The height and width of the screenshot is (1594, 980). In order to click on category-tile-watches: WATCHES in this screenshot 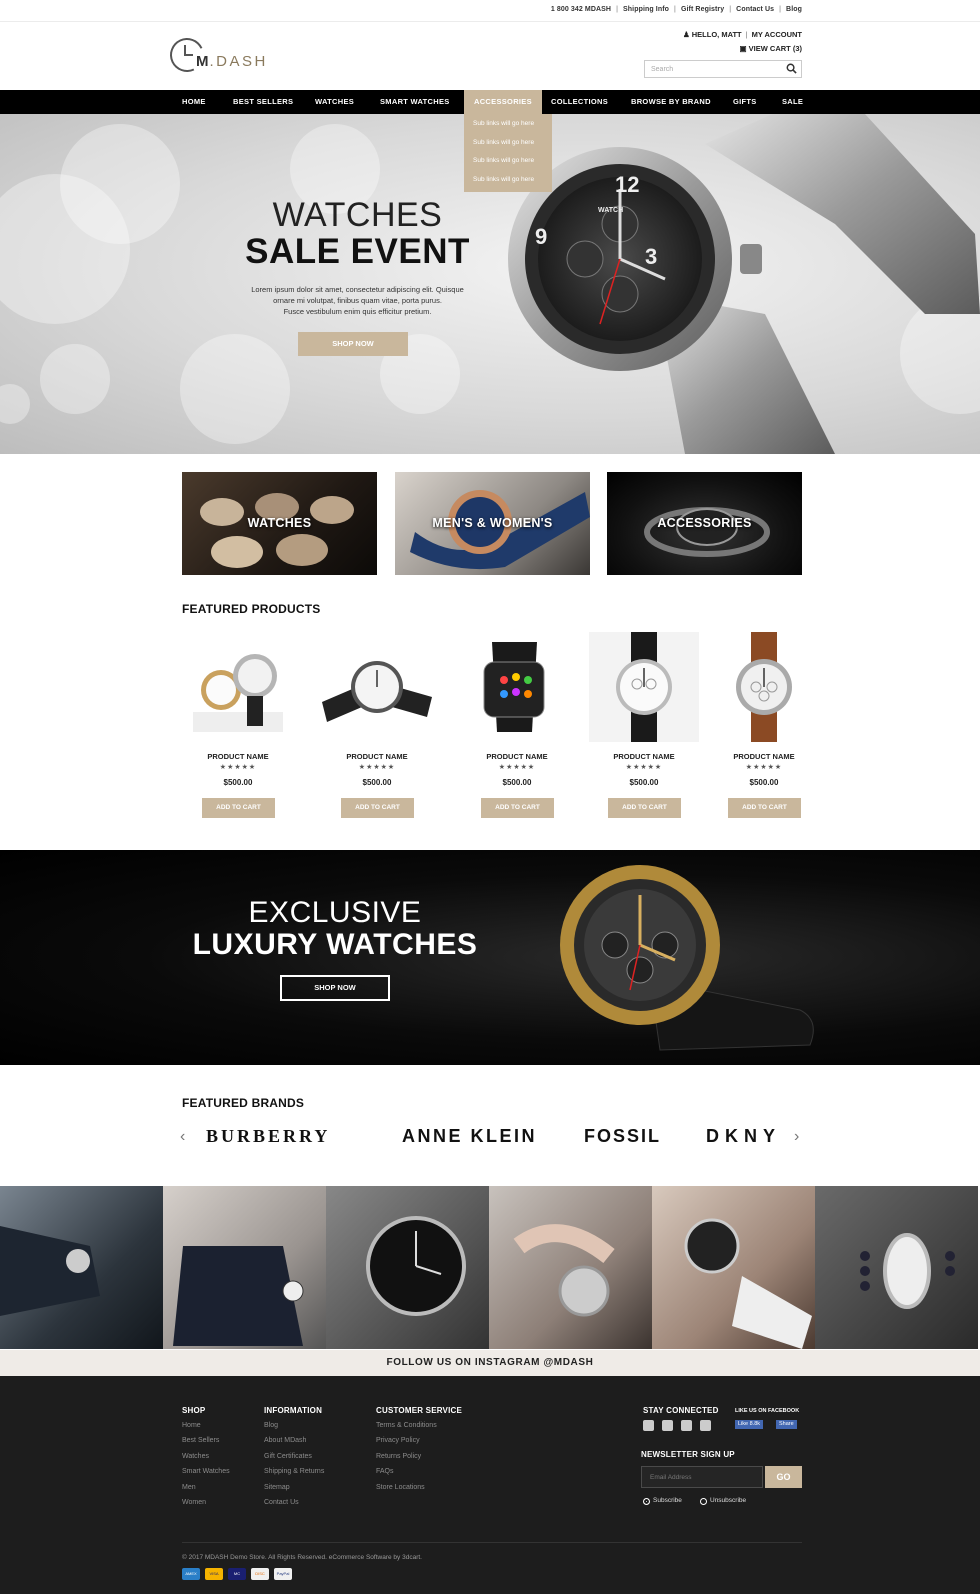, I will do `click(279, 523)`.